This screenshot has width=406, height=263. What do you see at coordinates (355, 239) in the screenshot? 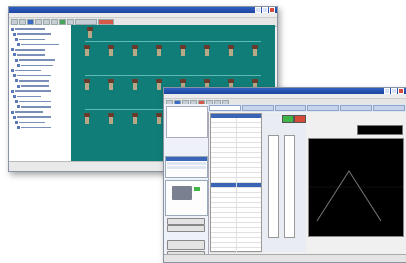
I see `graph-x-axis` at bounding box center [355, 239].